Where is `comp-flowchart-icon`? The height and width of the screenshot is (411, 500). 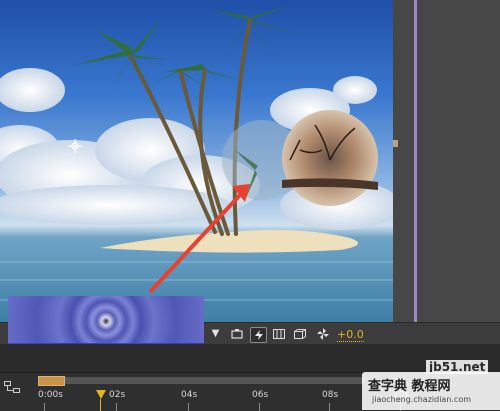
comp-flowchart-icon is located at coordinates (12, 387).